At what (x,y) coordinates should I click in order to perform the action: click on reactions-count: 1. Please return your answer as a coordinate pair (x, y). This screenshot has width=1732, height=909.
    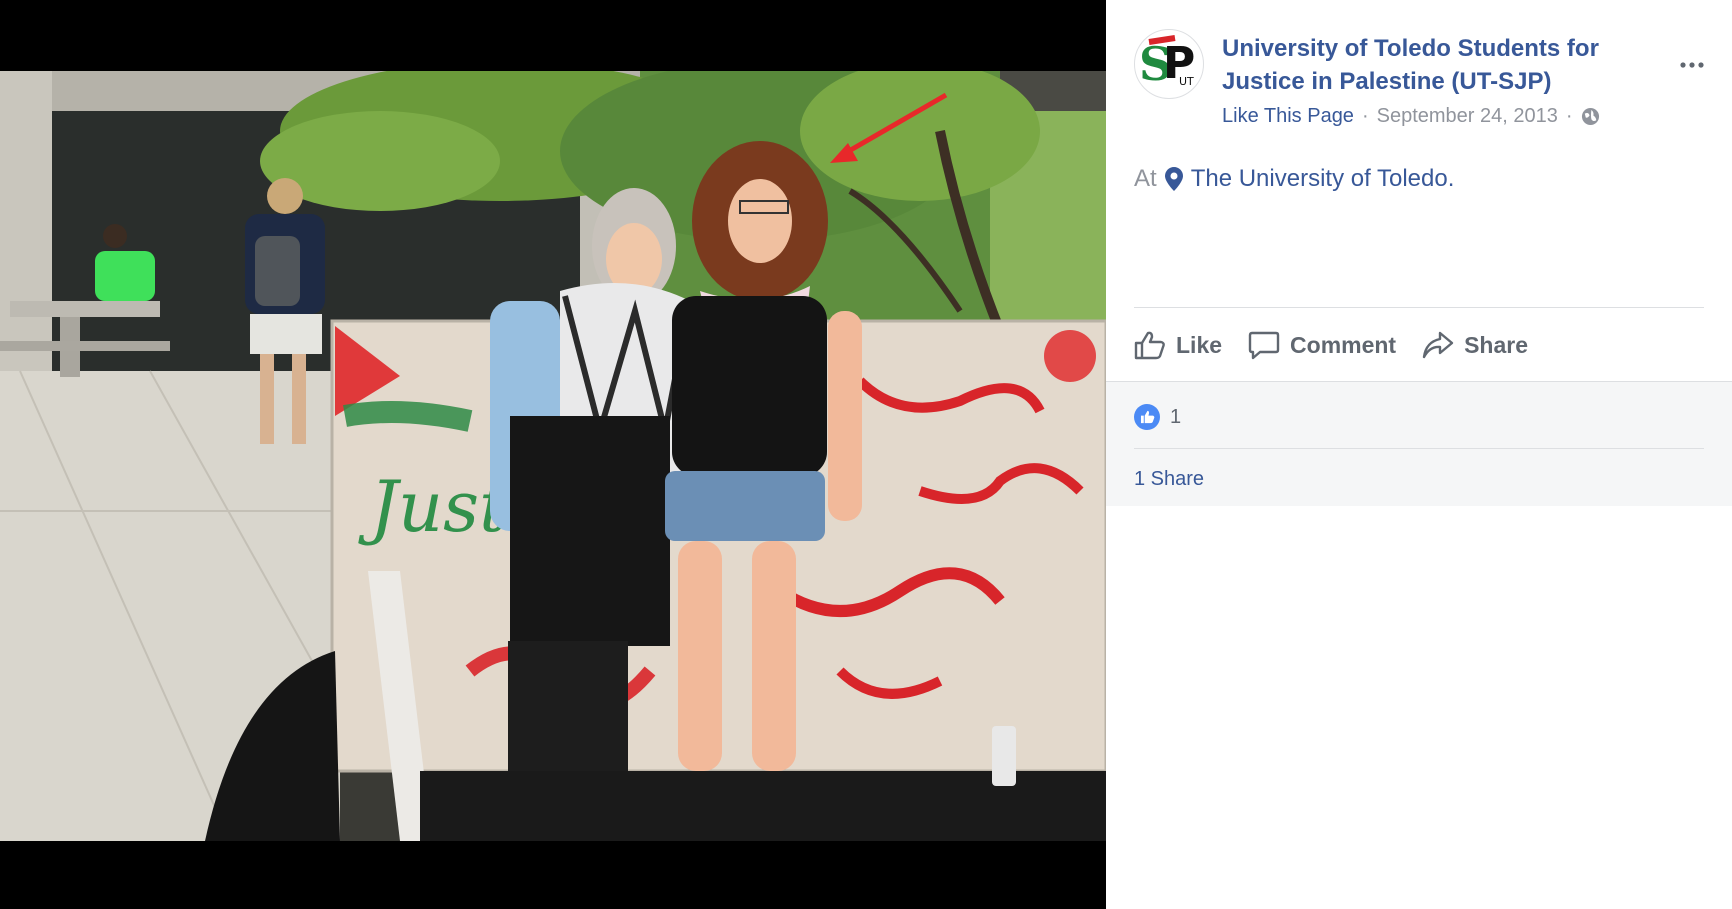
    Looking at the image, I should click on (1157, 417).